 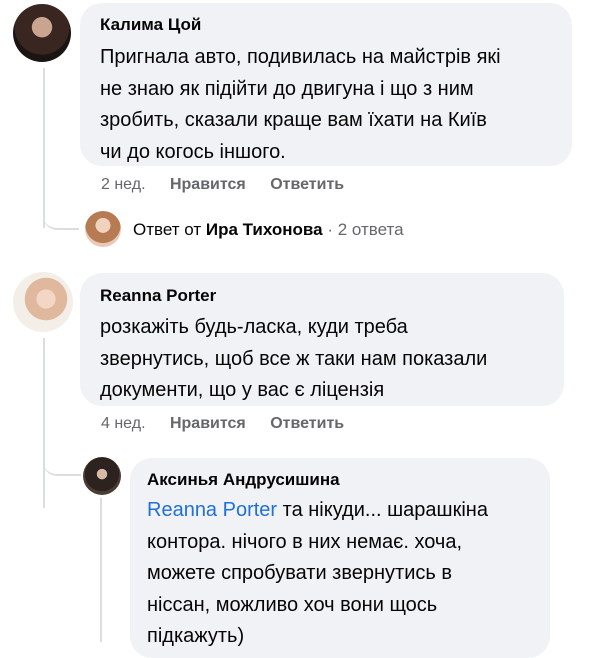 What do you see at coordinates (264, 229) in the screenshot?
I see `reply-summary-author: Ира Тихонова` at bounding box center [264, 229].